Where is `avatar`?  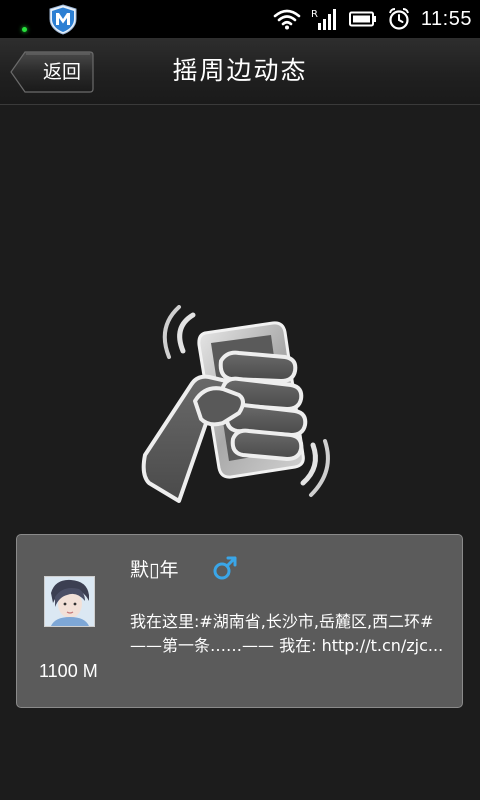 avatar is located at coordinates (69, 601).